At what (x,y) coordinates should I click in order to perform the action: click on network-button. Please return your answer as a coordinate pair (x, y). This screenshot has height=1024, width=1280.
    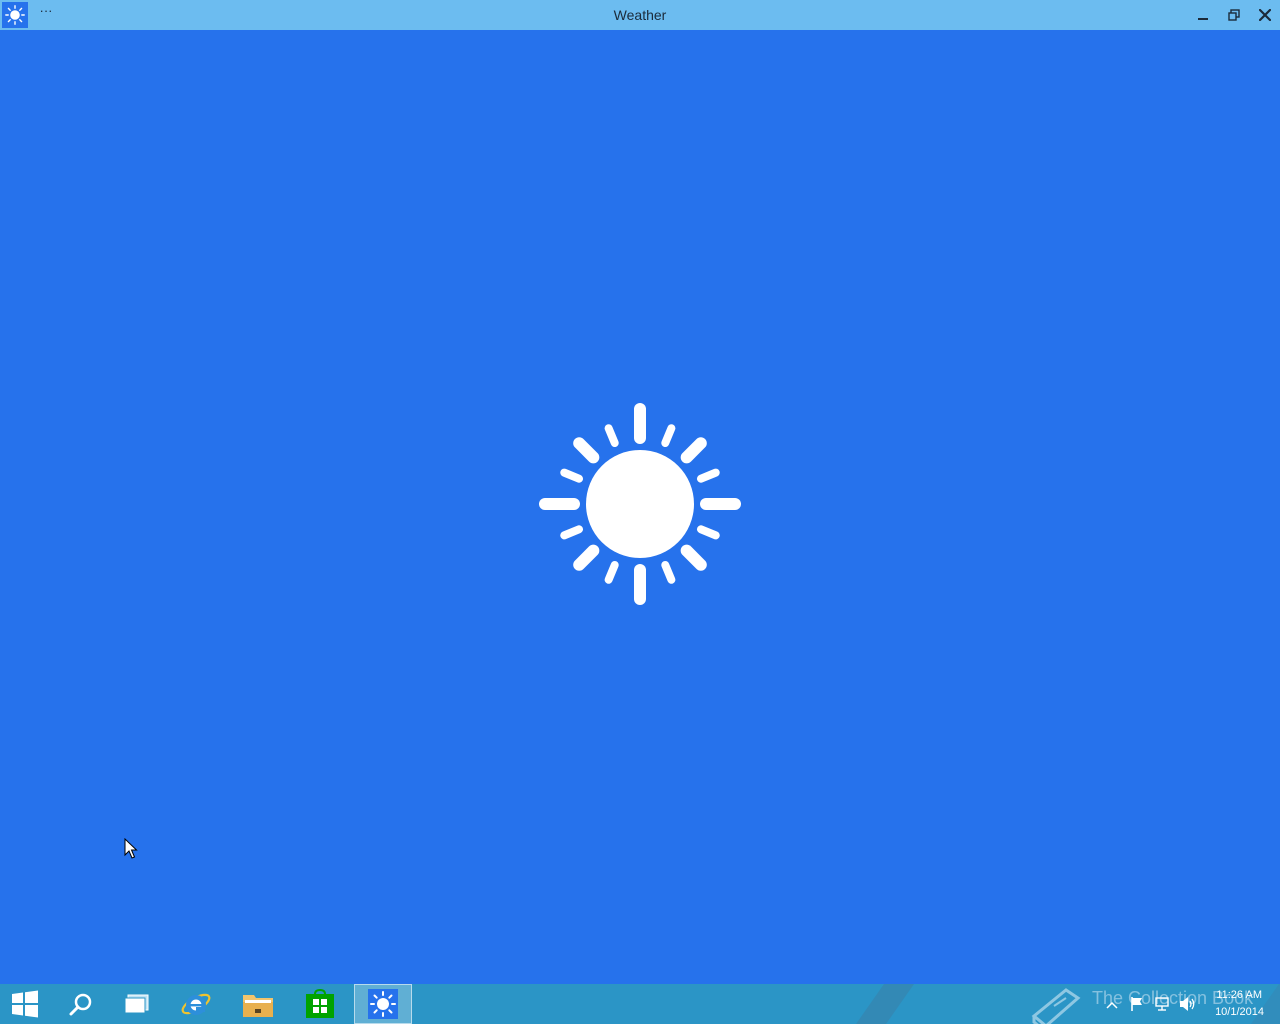
    Looking at the image, I should click on (1162, 1004).